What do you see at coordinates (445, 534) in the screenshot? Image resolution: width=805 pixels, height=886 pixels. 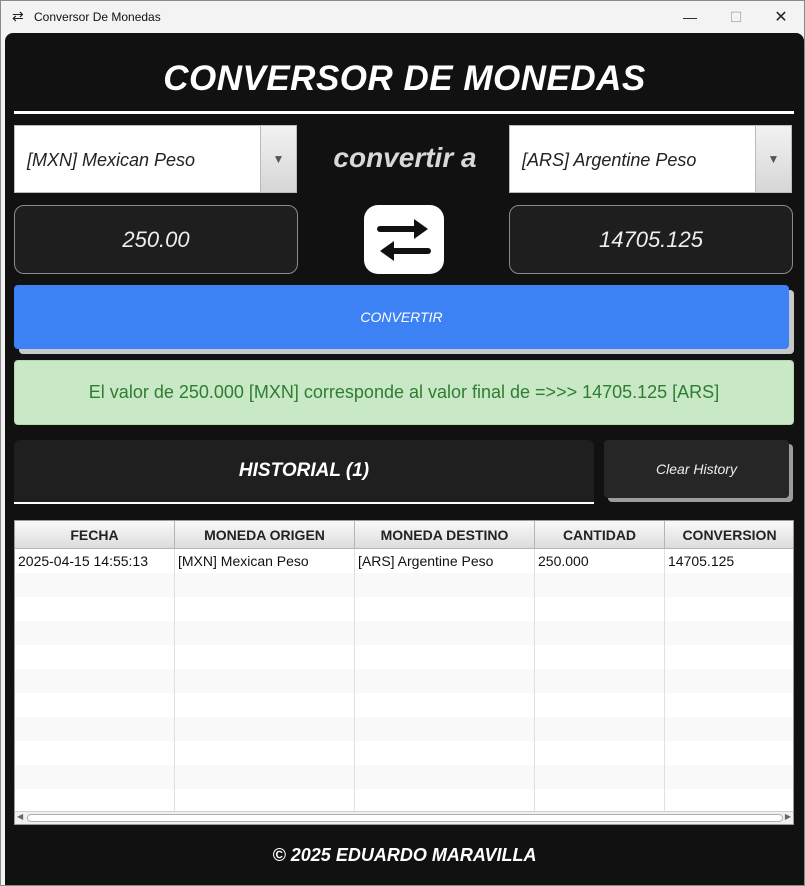 I see `column-header: MONEDA DESTINO` at bounding box center [445, 534].